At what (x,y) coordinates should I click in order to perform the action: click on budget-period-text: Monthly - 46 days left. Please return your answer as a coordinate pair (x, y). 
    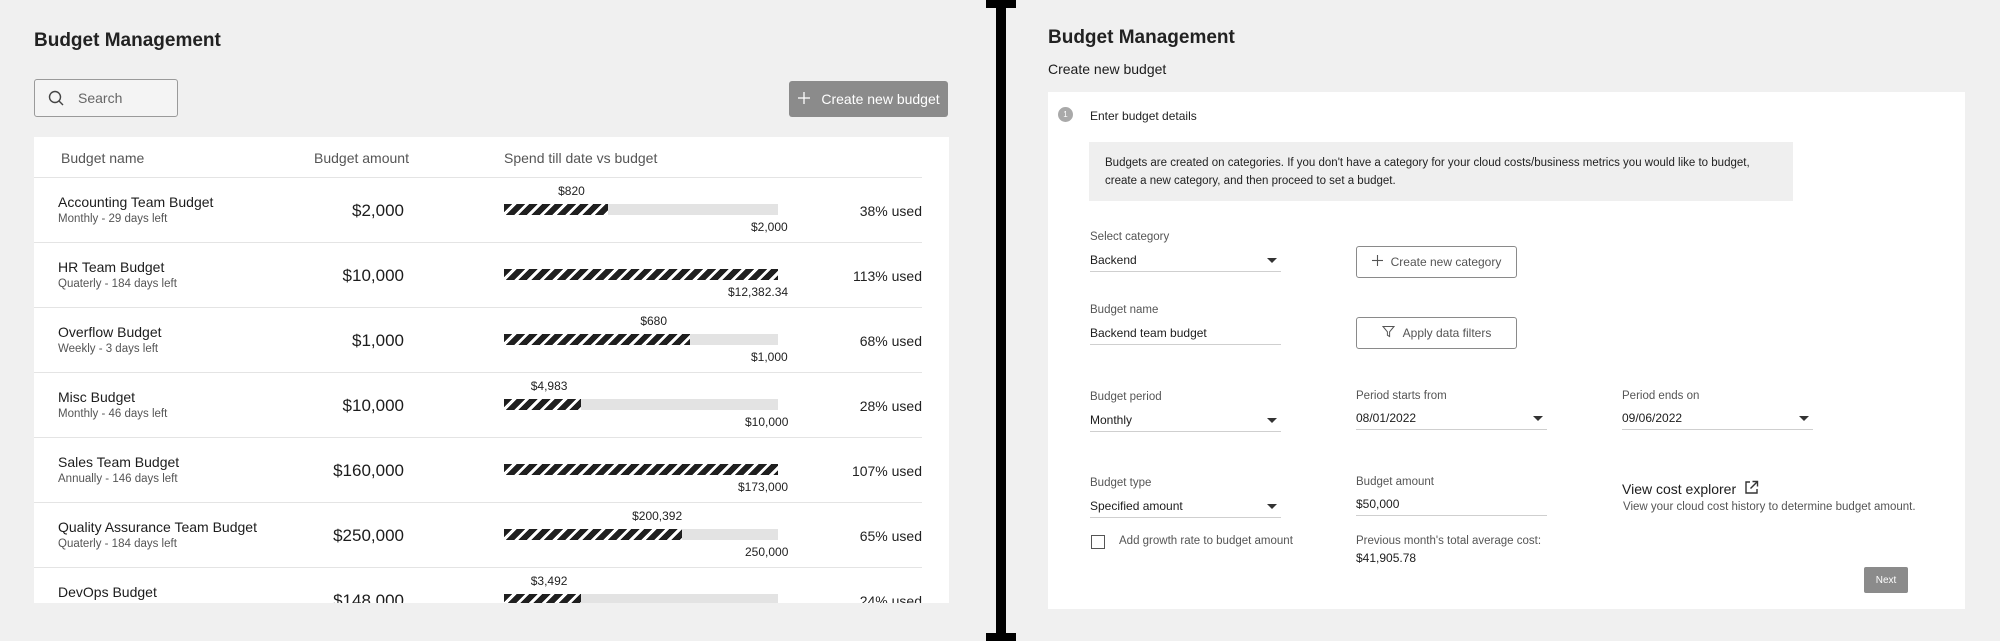
    Looking at the image, I should click on (113, 414).